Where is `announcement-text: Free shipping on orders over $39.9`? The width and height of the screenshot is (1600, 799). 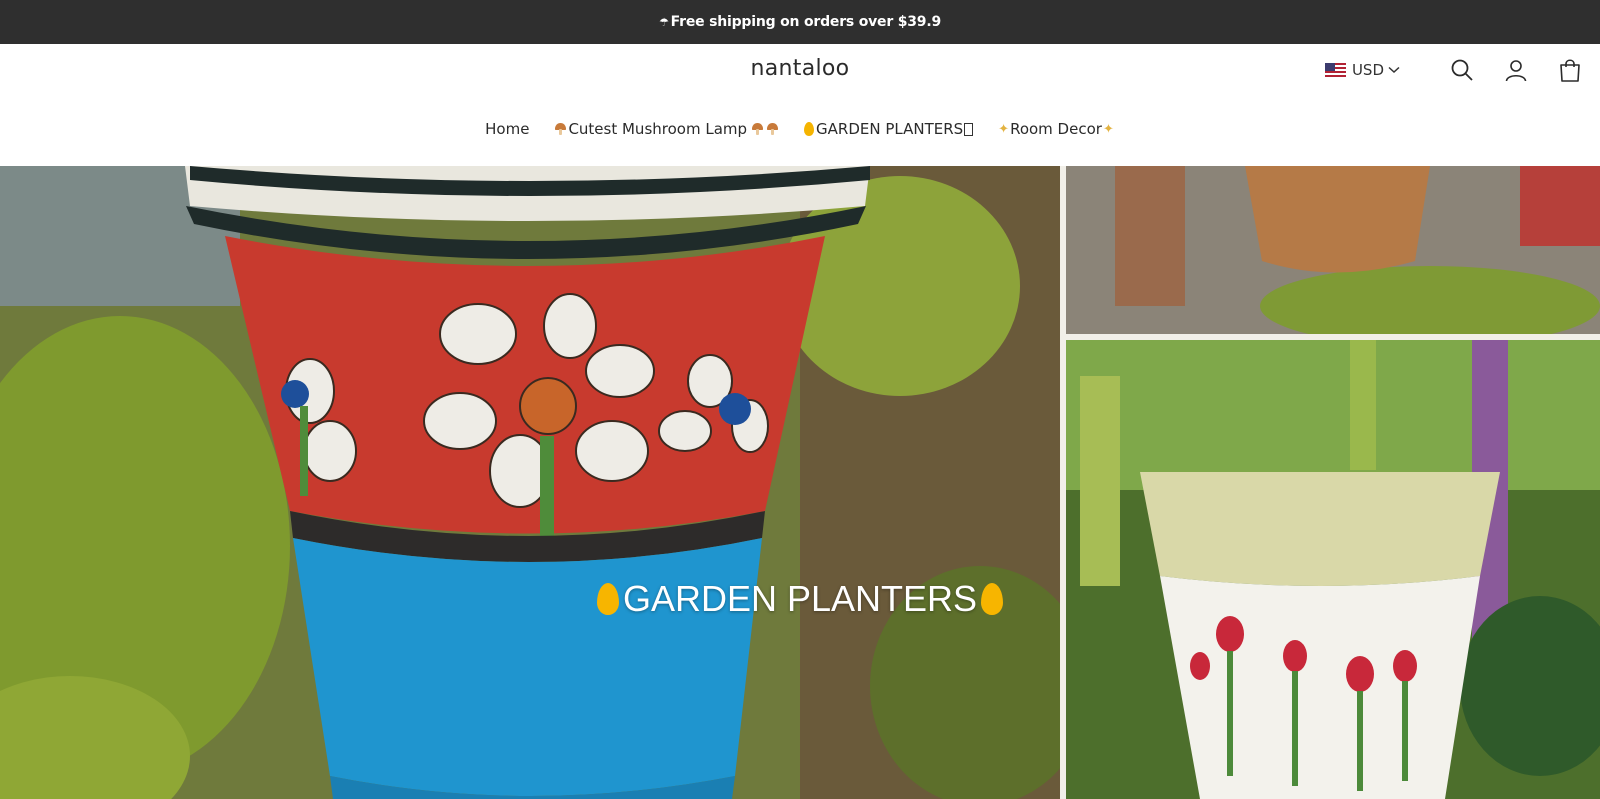
announcement-text: Free shipping on orders over $39.9 is located at coordinates (806, 22).